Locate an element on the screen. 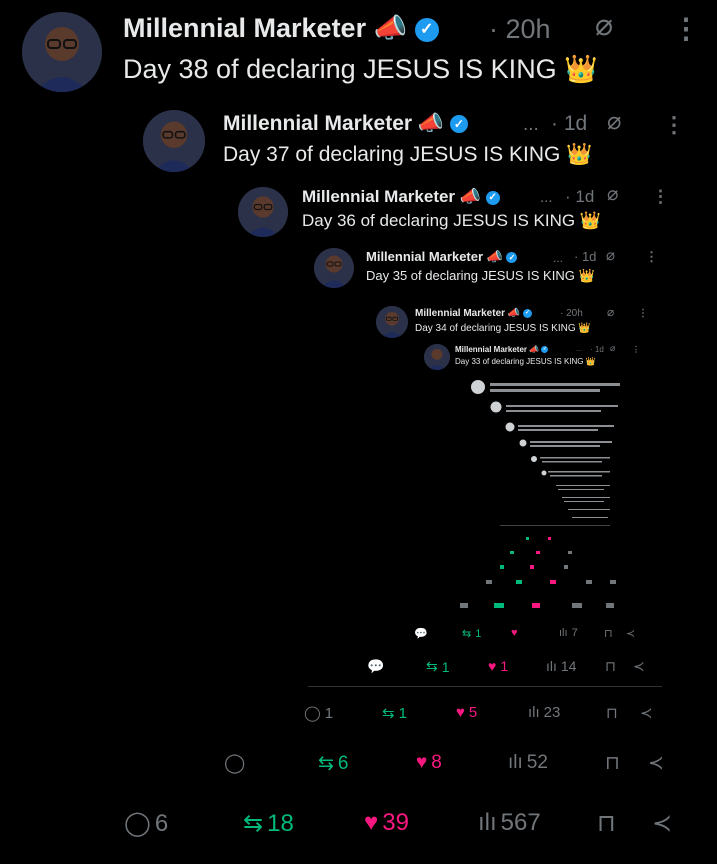 This screenshot has width=717, height=864. post-text: Day 37 of declaring JESUS IS KING 👑 is located at coordinates (407, 155).